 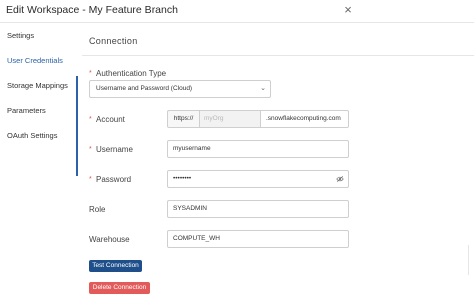 What do you see at coordinates (144, 88) in the screenshot?
I see `auth-type-value: Username and Password (Cloud)` at bounding box center [144, 88].